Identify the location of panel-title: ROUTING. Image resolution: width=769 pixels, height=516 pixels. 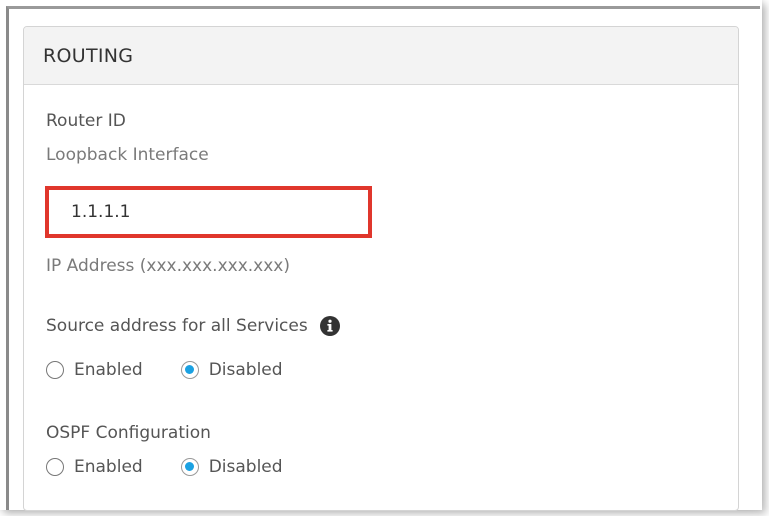
(88, 55).